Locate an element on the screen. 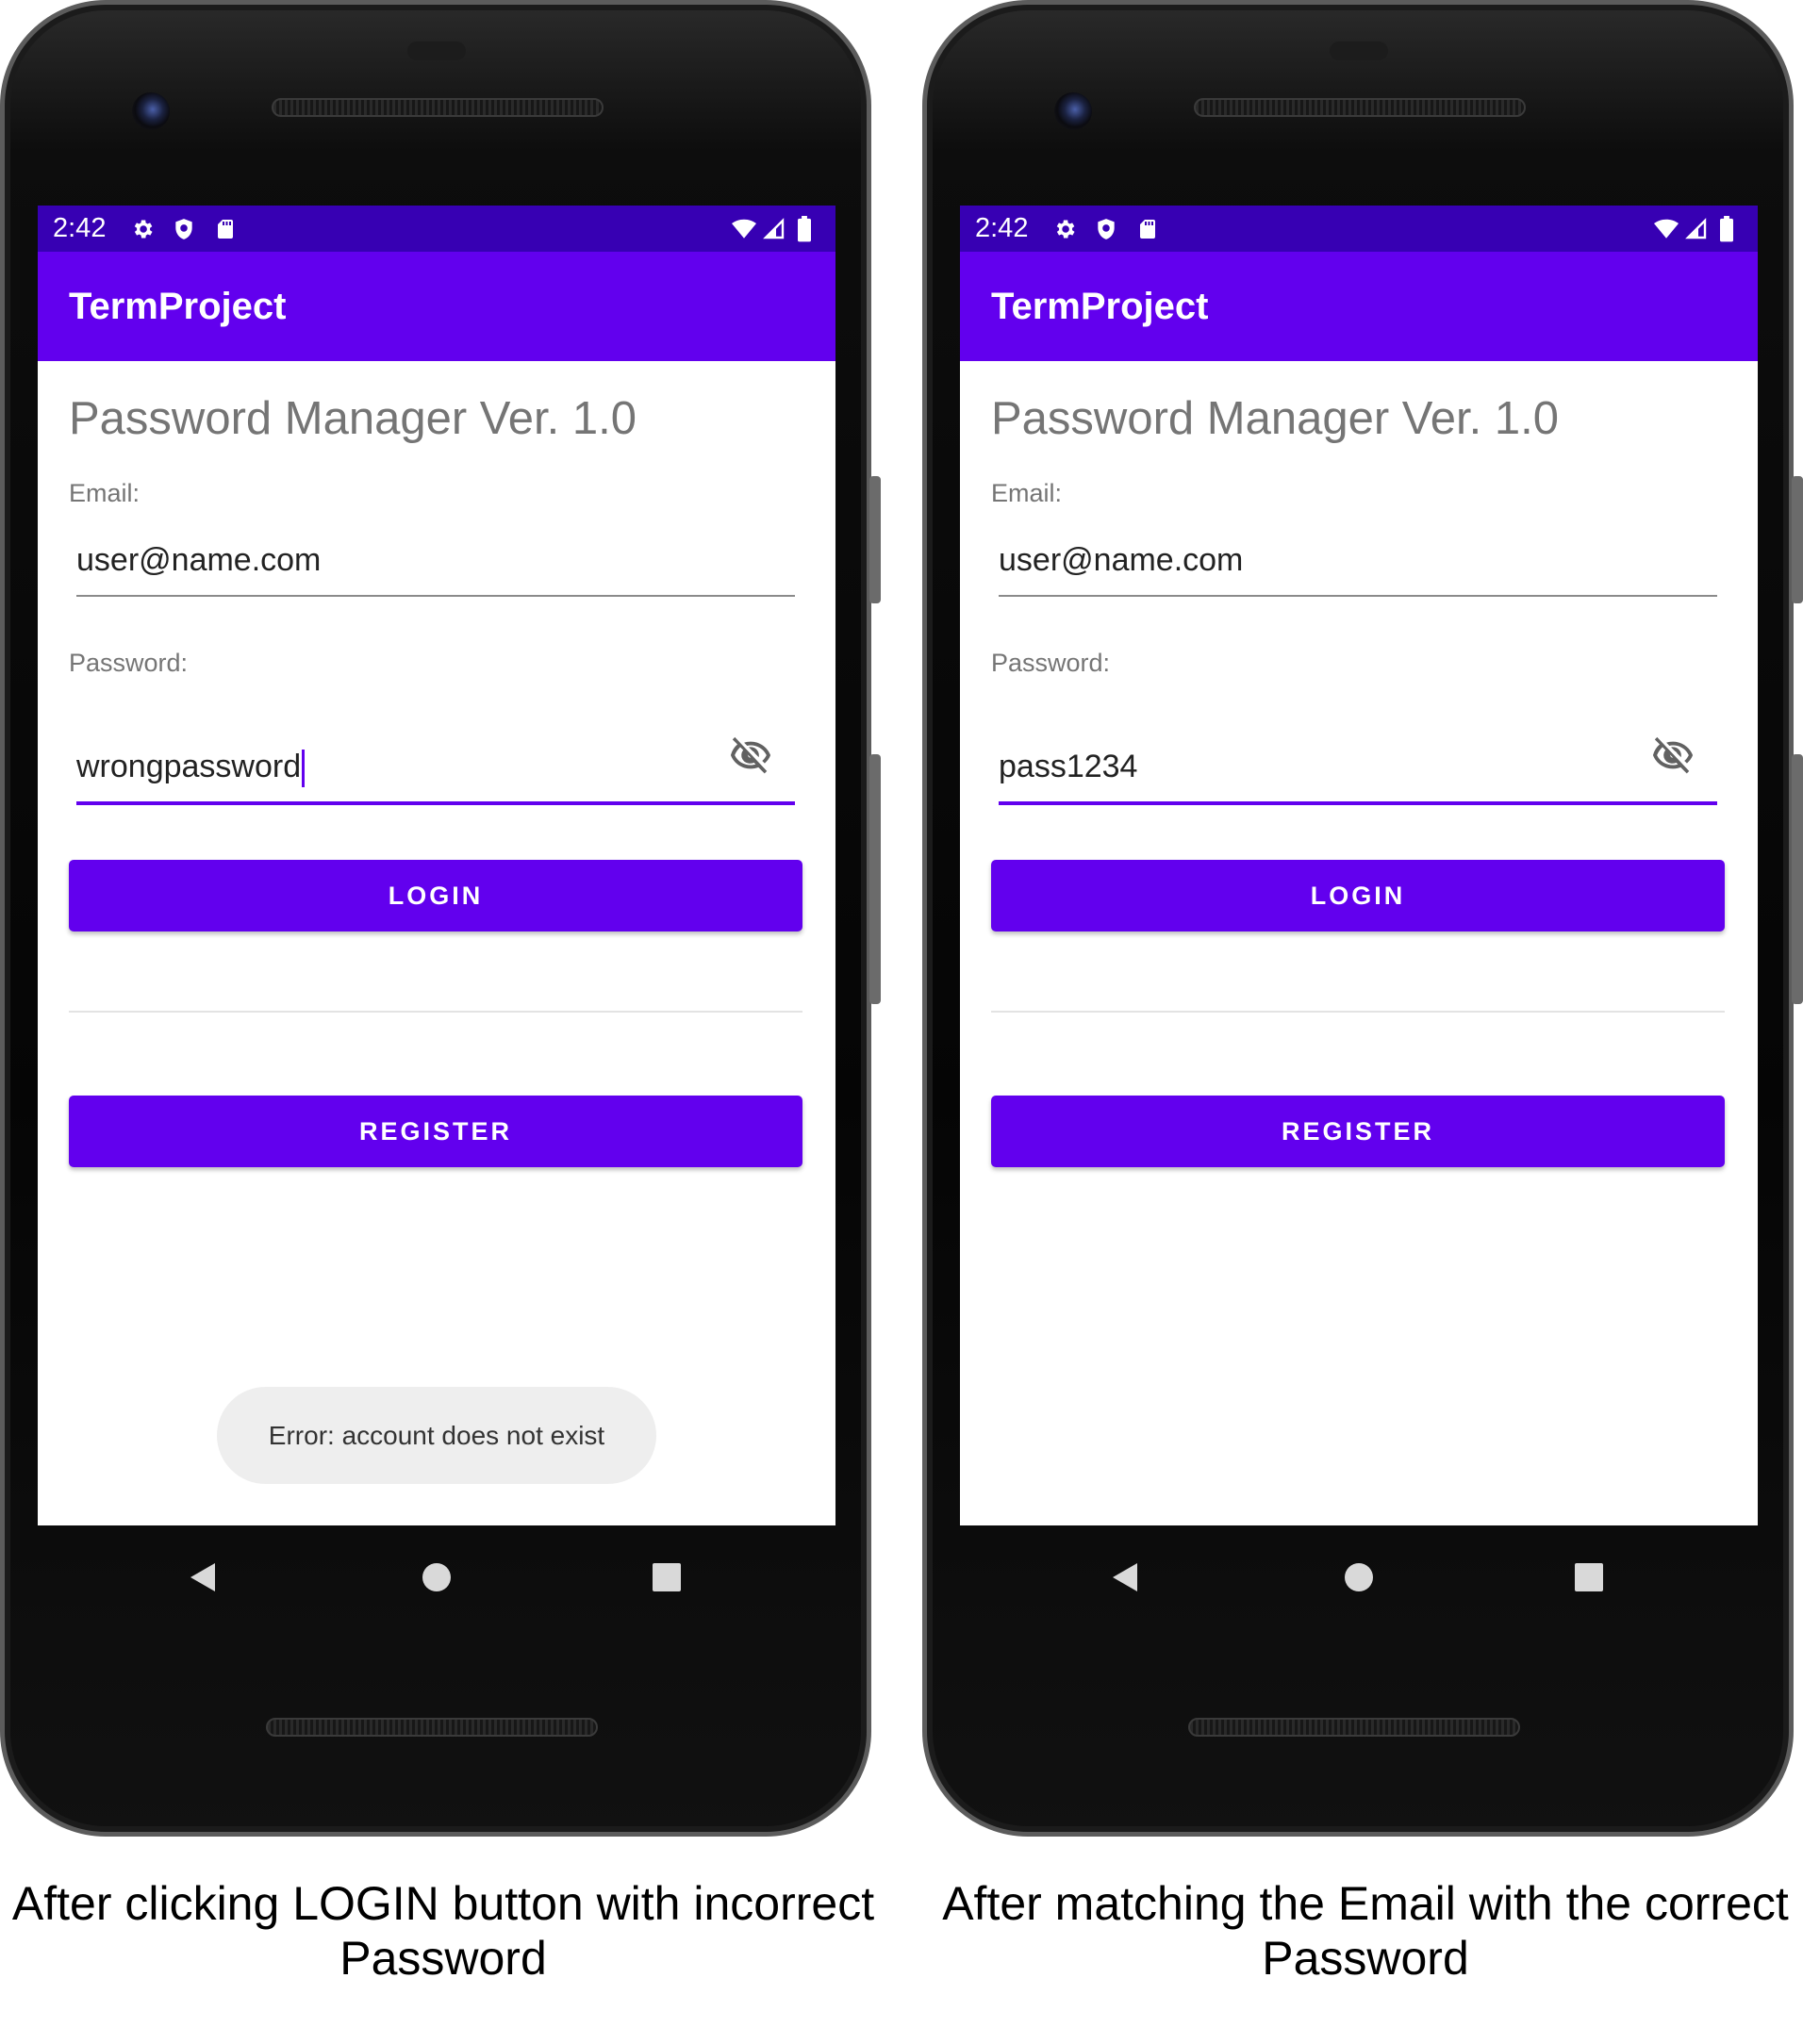 This screenshot has height=2044, width=1803. password-value: pass1234 is located at coordinates (1068, 766).